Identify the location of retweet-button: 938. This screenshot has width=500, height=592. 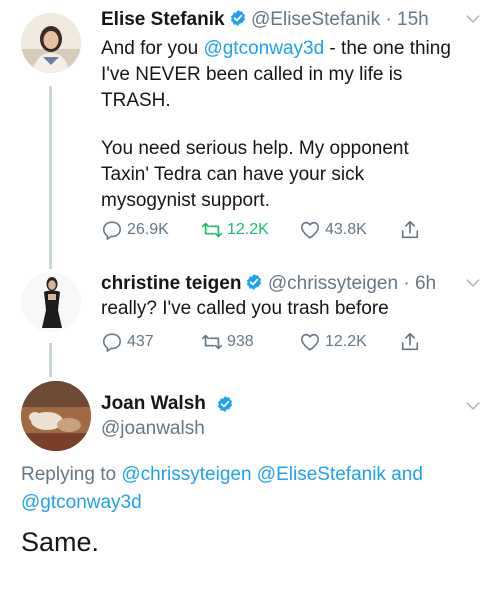
(227, 342).